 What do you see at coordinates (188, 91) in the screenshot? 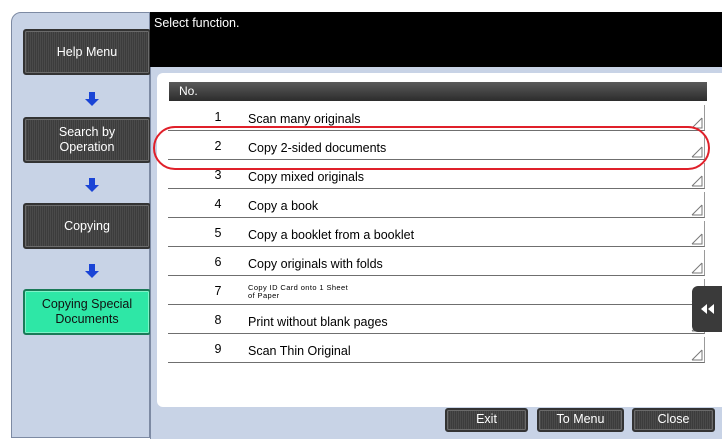
I see `column-header-no: No.` at bounding box center [188, 91].